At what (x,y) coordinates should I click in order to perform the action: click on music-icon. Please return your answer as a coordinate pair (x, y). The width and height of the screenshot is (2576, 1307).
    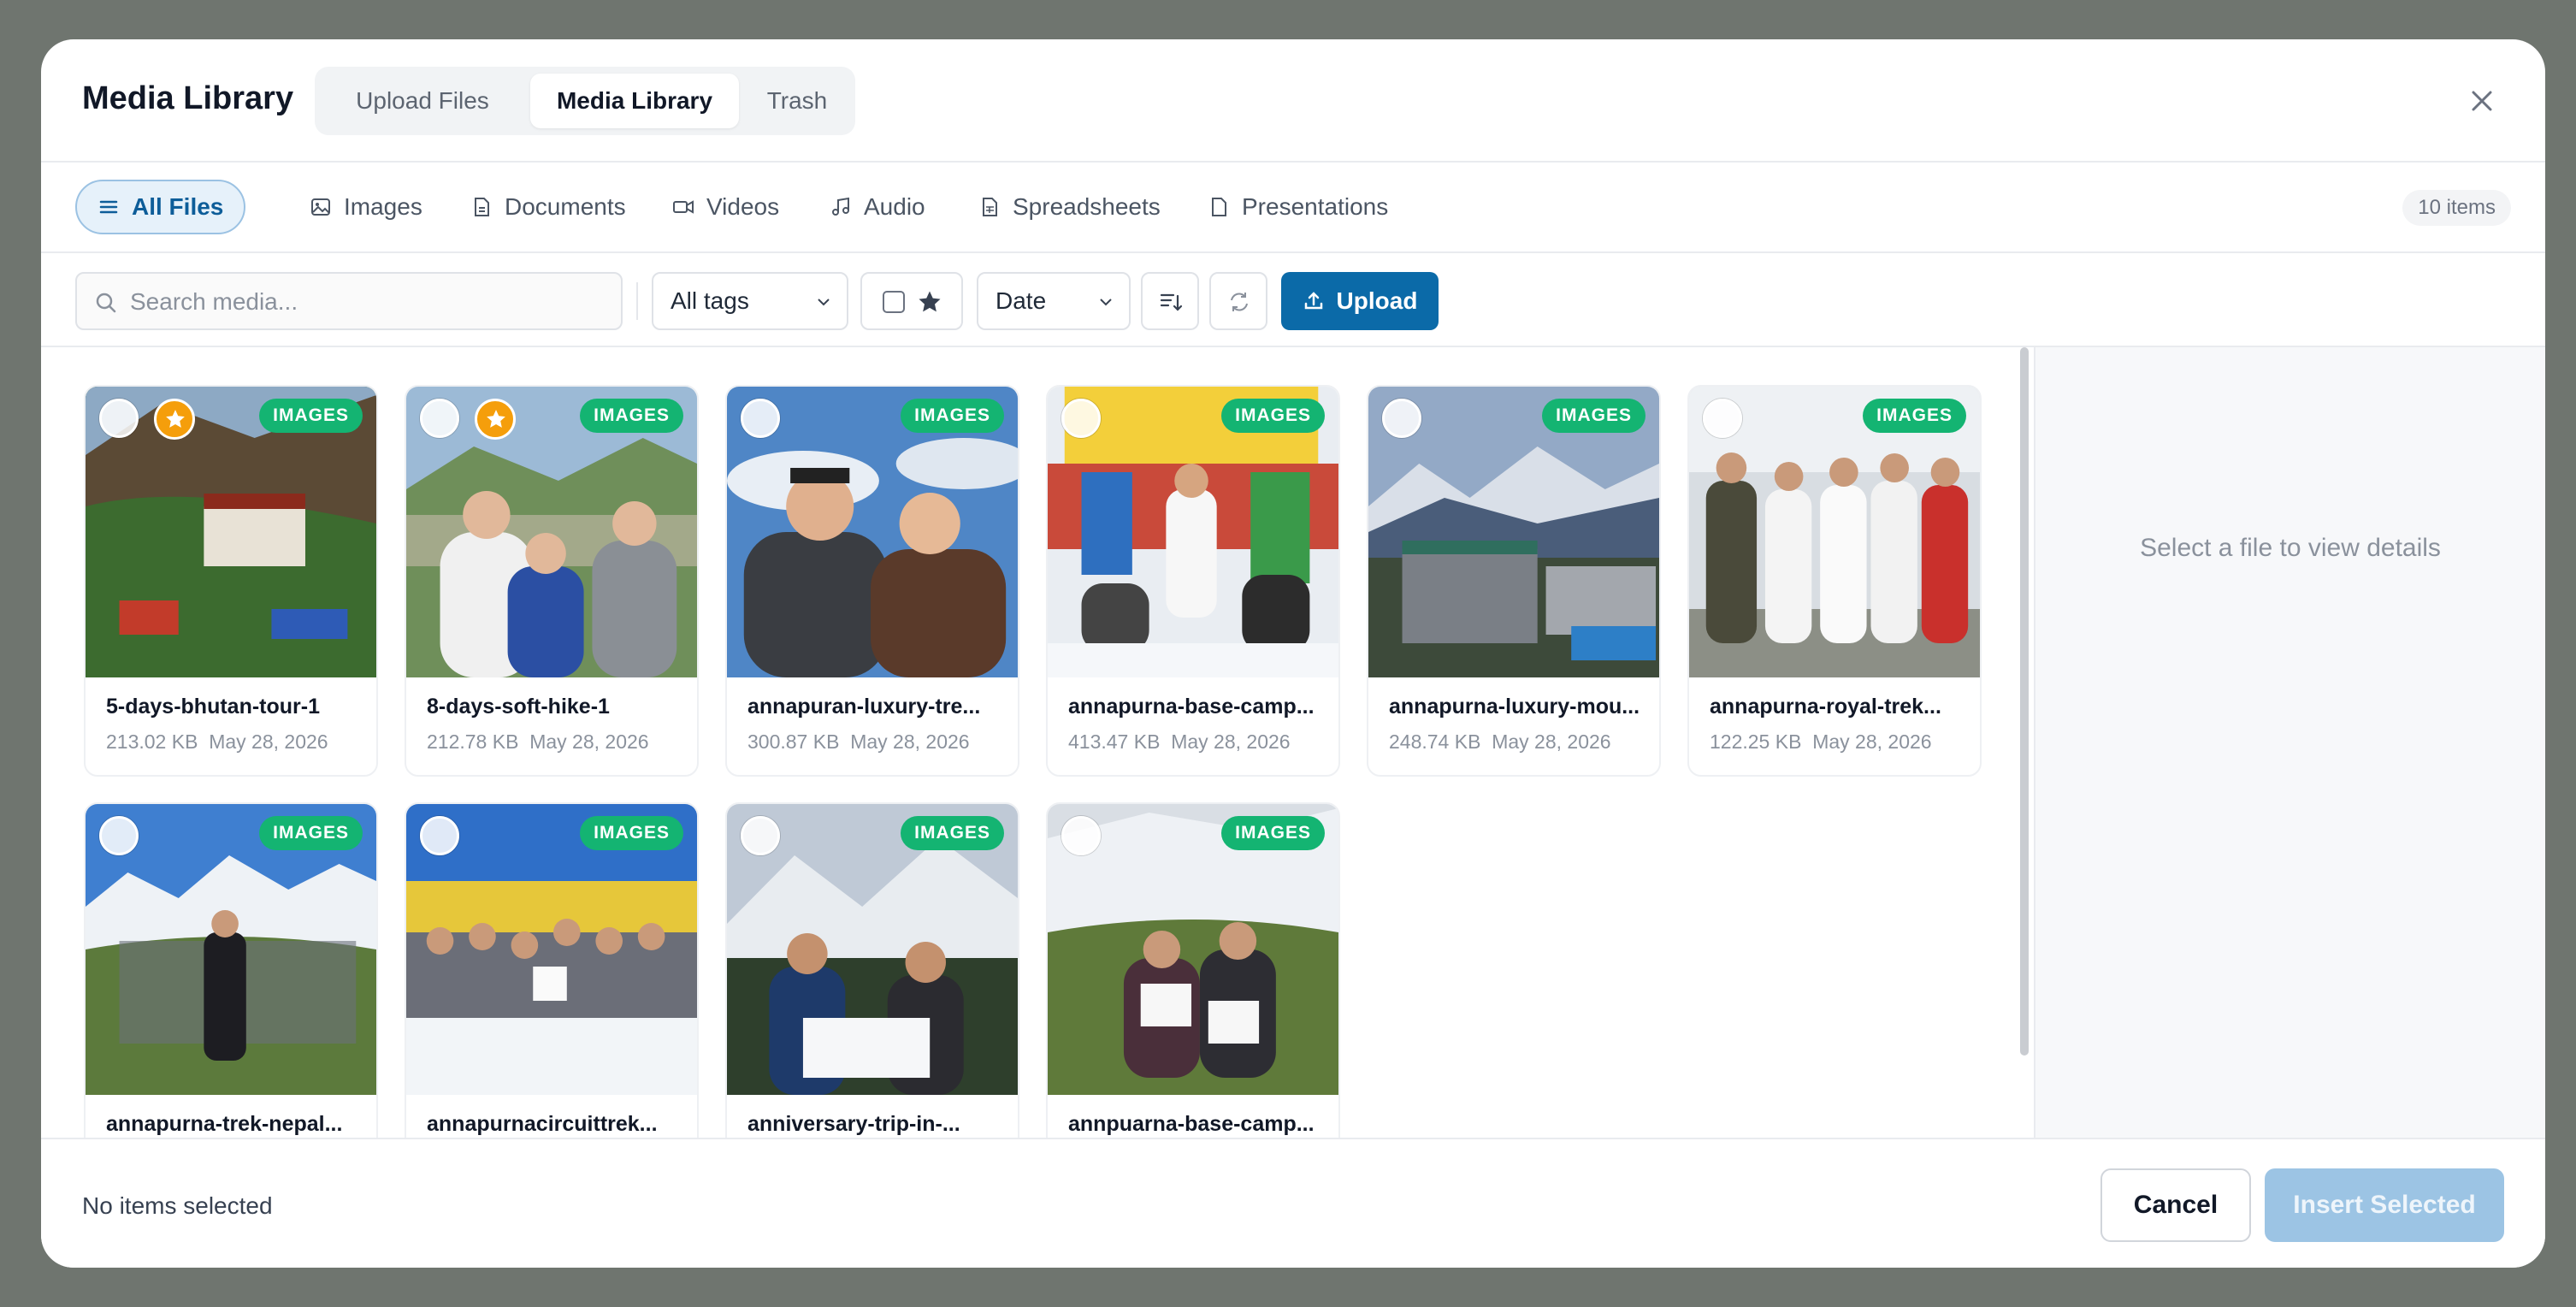
    Looking at the image, I should click on (840, 206).